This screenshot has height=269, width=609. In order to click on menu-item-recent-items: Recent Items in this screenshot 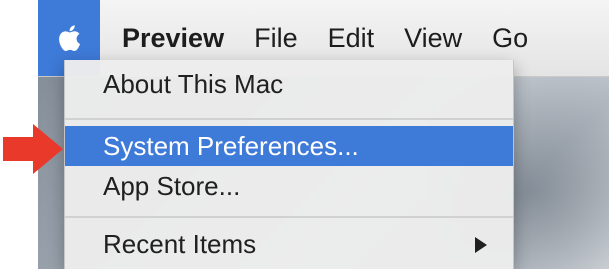, I will do `click(289, 244)`.